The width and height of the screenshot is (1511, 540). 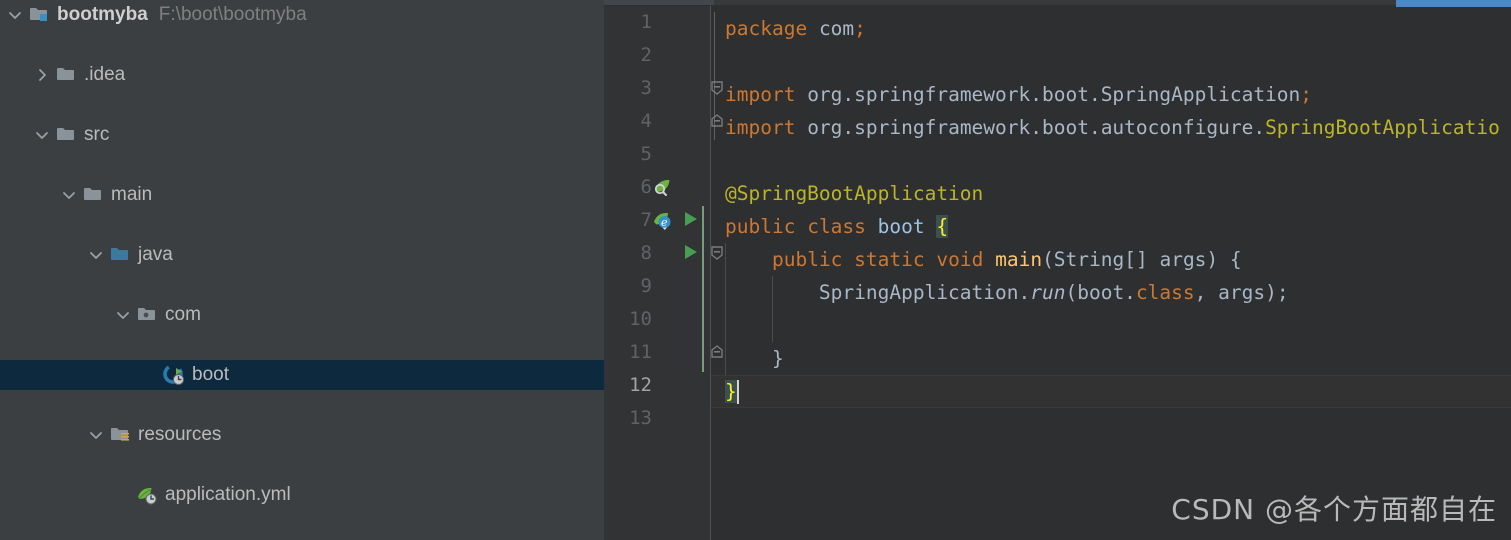 What do you see at coordinates (854, 193) in the screenshot?
I see `code-line-6: @SpringBootApplication` at bounding box center [854, 193].